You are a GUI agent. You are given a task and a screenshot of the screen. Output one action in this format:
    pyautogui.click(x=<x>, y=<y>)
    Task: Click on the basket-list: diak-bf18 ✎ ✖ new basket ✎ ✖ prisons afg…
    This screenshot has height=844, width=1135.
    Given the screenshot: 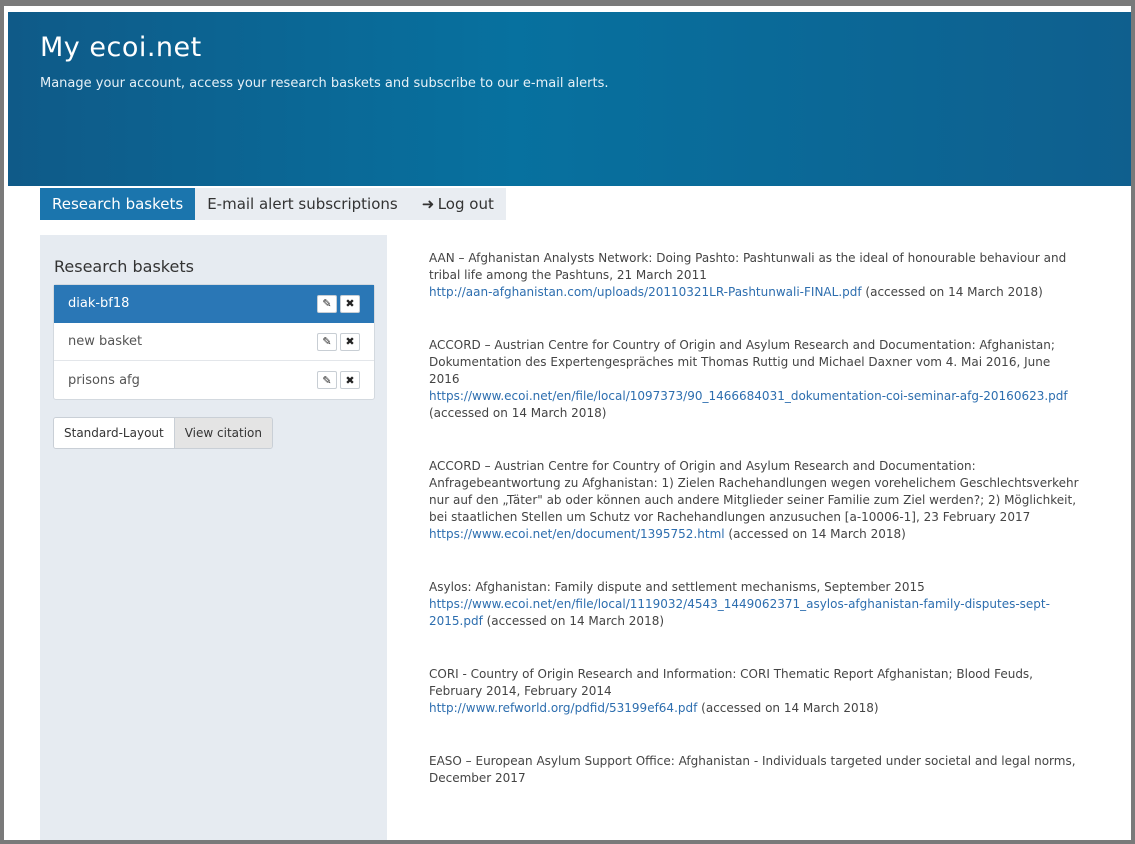 What is the action you would take?
    pyautogui.click(x=214, y=342)
    